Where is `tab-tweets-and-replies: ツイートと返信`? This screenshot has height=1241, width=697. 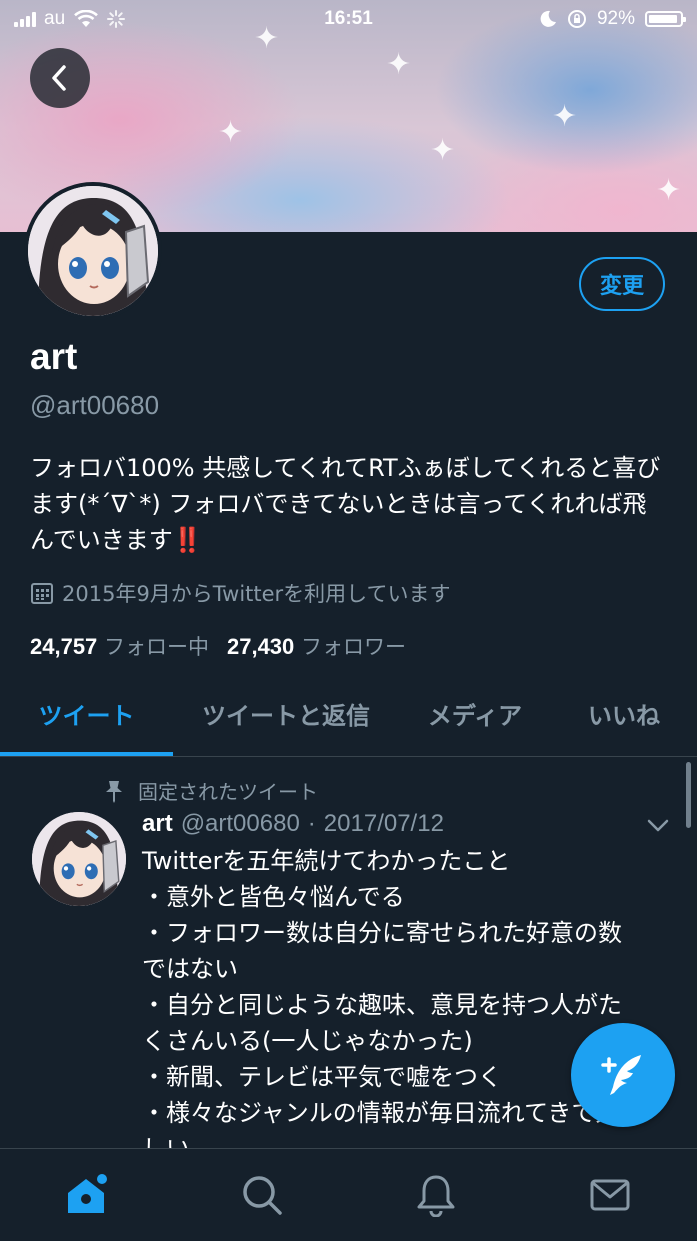 tab-tweets-and-replies: ツイートと返信 is located at coordinates (286, 716).